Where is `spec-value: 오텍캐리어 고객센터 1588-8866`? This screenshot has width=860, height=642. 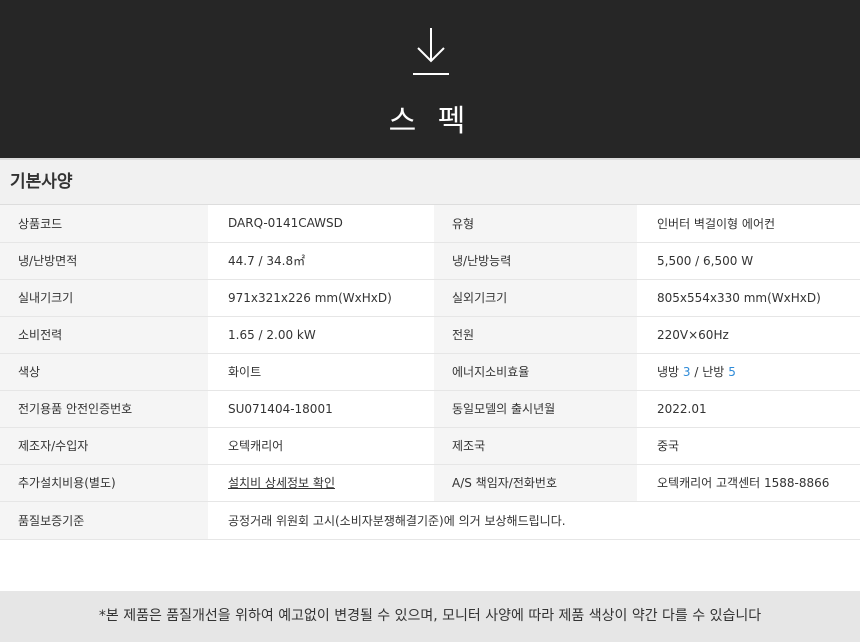
spec-value: 오텍캐리어 고객센터 1588-8866 is located at coordinates (748, 483).